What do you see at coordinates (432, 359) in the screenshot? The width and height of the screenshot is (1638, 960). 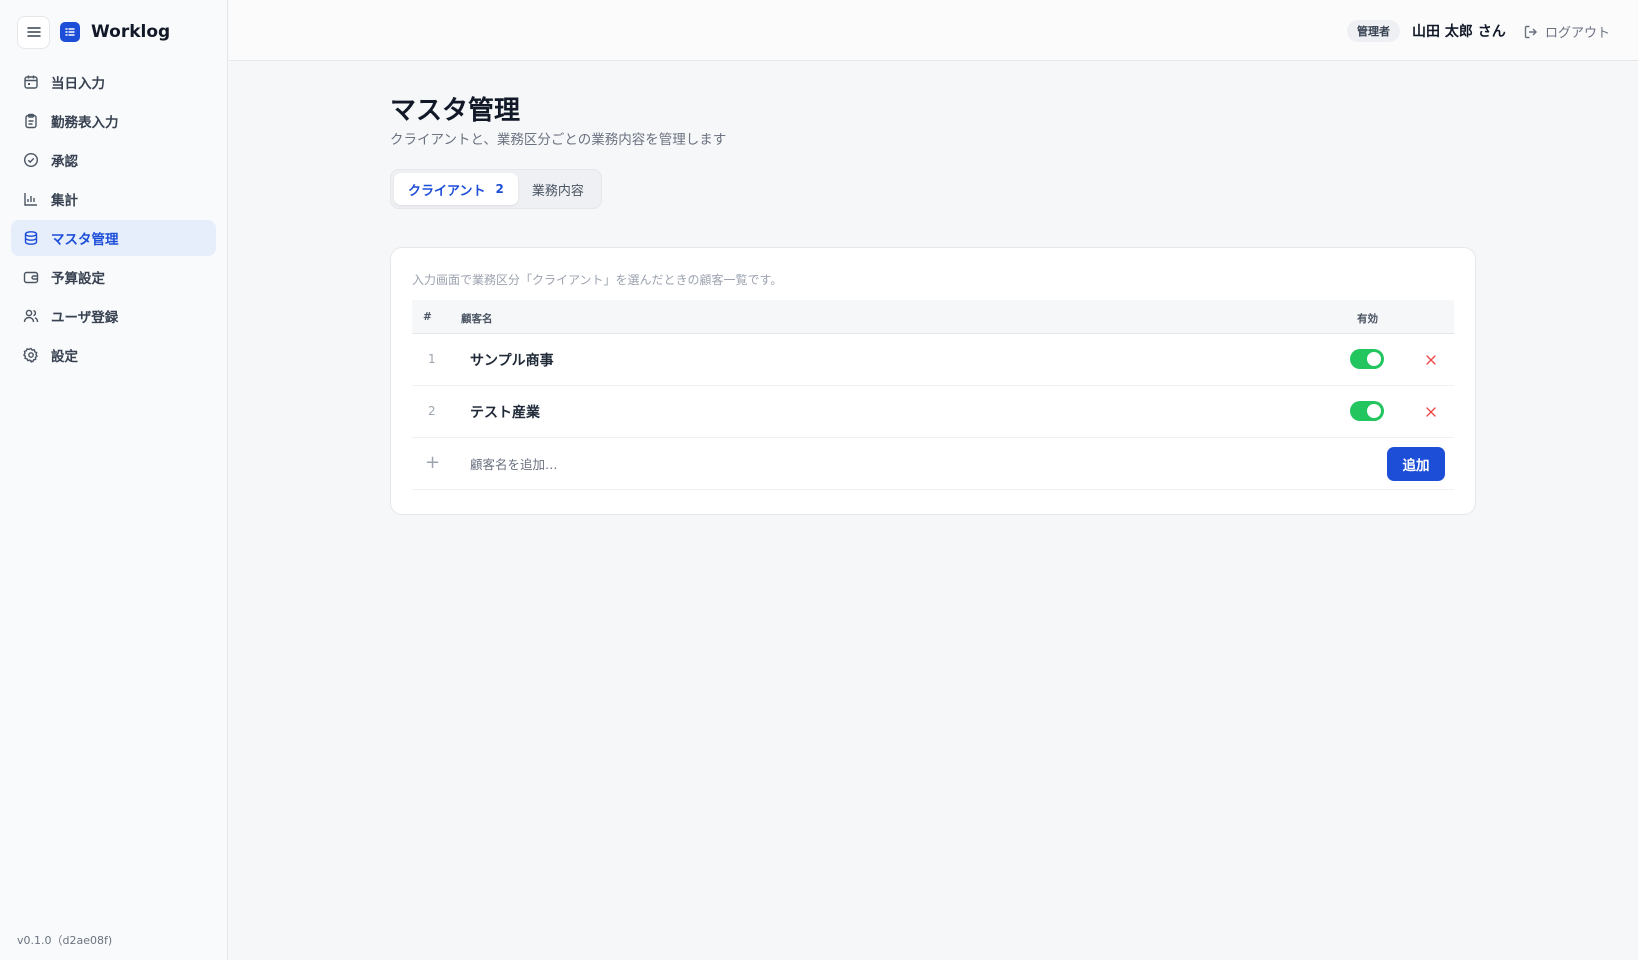 I see `row-index: 1` at bounding box center [432, 359].